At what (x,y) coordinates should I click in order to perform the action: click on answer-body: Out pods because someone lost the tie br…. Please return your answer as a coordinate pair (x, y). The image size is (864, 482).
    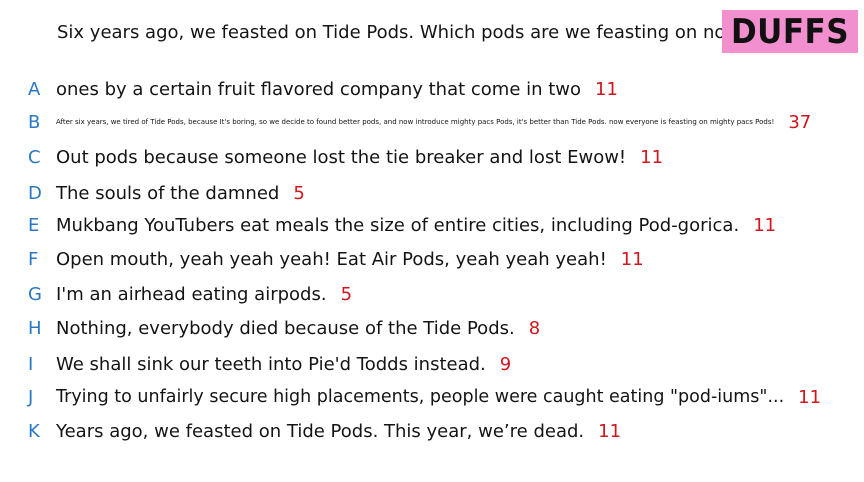
    Looking at the image, I should click on (359, 157).